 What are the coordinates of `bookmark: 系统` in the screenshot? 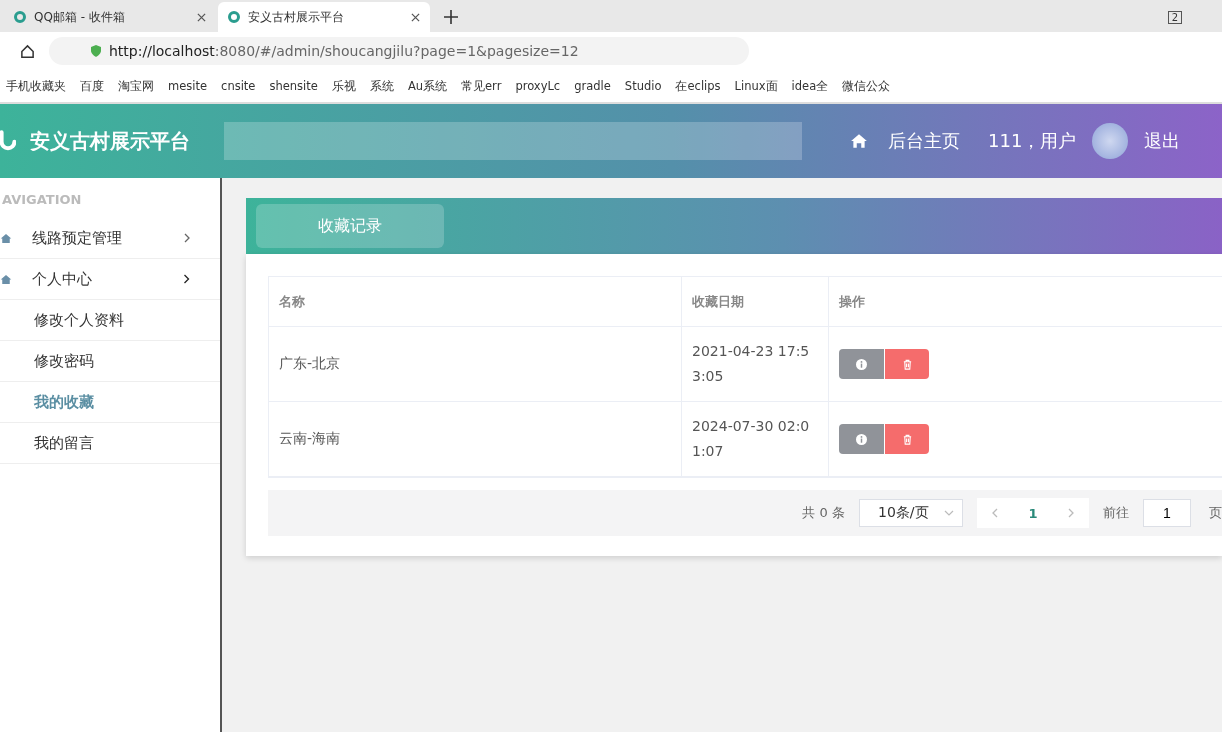 It's located at (381, 86).